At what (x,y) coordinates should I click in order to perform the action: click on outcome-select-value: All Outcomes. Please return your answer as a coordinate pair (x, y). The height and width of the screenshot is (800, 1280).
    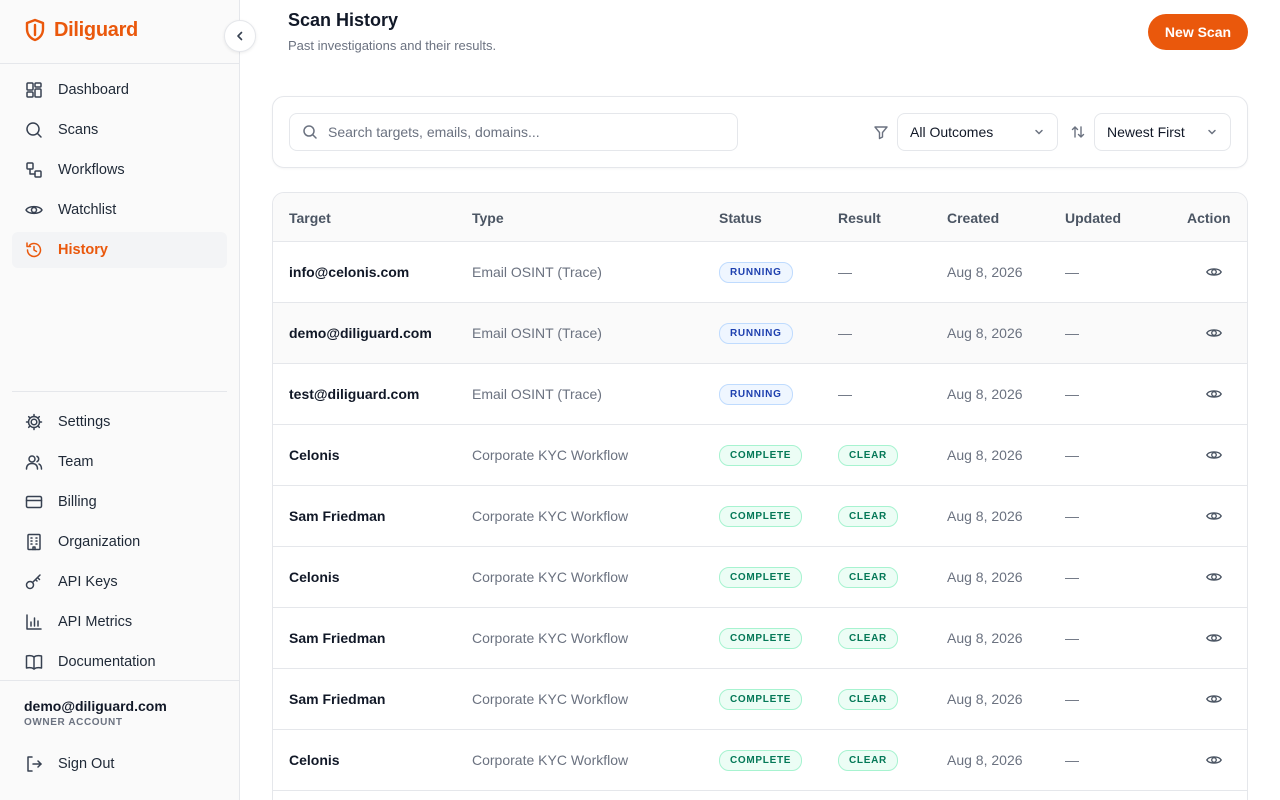
    Looking at the image, I should click on (952, 132).